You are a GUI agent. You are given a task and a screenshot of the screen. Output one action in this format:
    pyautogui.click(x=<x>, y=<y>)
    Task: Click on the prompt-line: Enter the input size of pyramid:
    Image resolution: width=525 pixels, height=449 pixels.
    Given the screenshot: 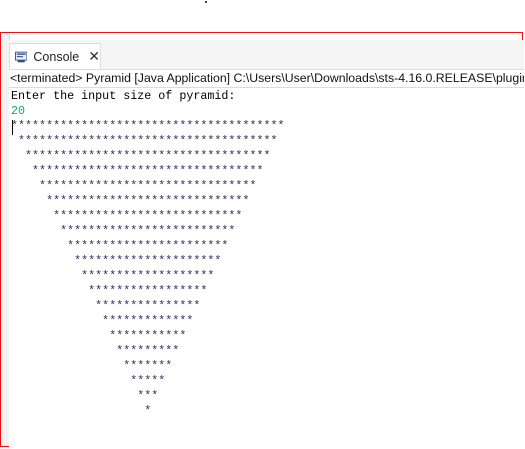 What is the action you would take?
    pyautogui.click(x=123, y=96)
    